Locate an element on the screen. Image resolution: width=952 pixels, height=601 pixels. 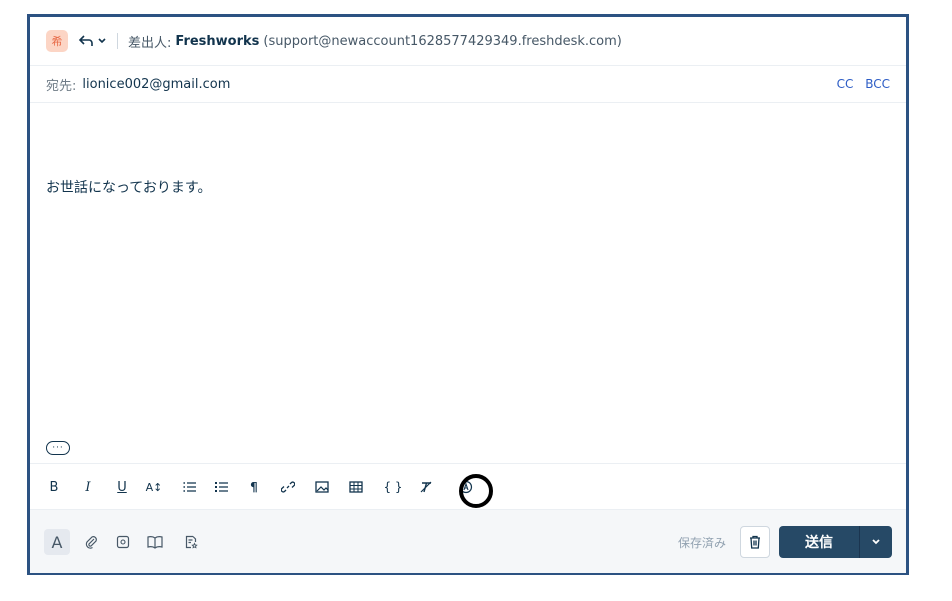
template-button is located at coordinates (191, 542).